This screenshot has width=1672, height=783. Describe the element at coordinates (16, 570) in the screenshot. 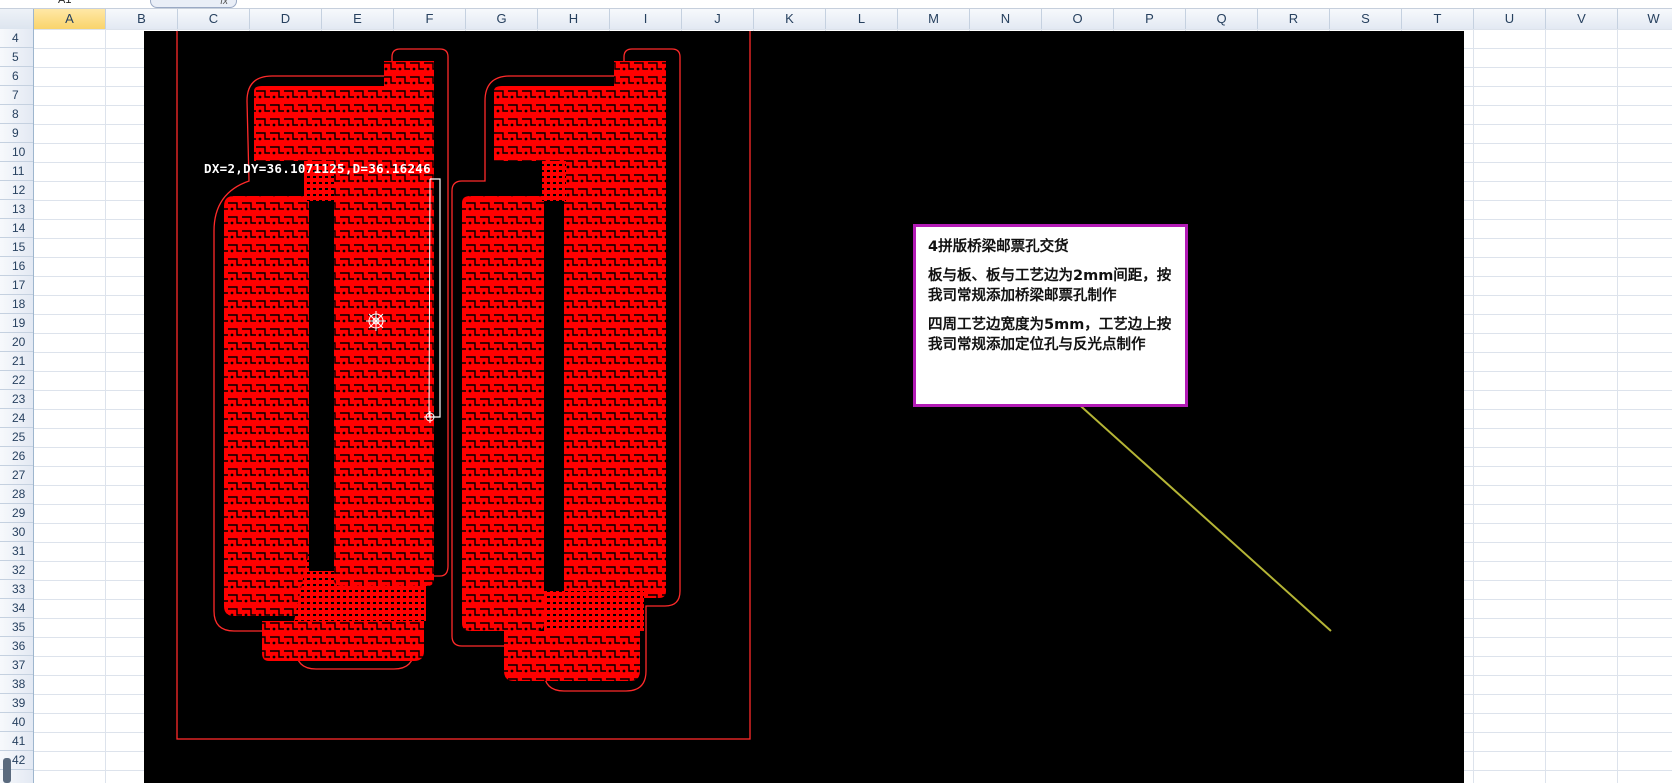

I see `row-header-32: 32` at that location.